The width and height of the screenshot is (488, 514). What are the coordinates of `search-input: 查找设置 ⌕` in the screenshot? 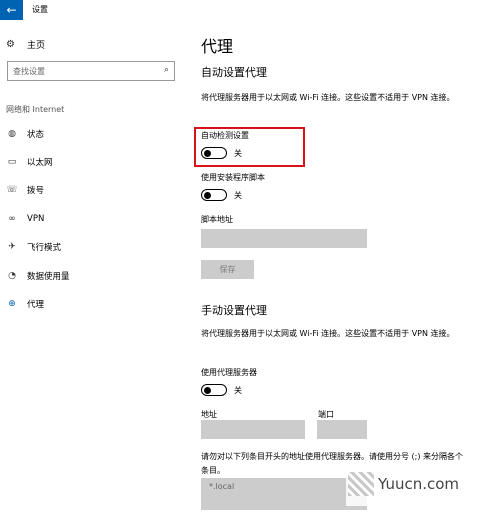 It's located at (91, 71).